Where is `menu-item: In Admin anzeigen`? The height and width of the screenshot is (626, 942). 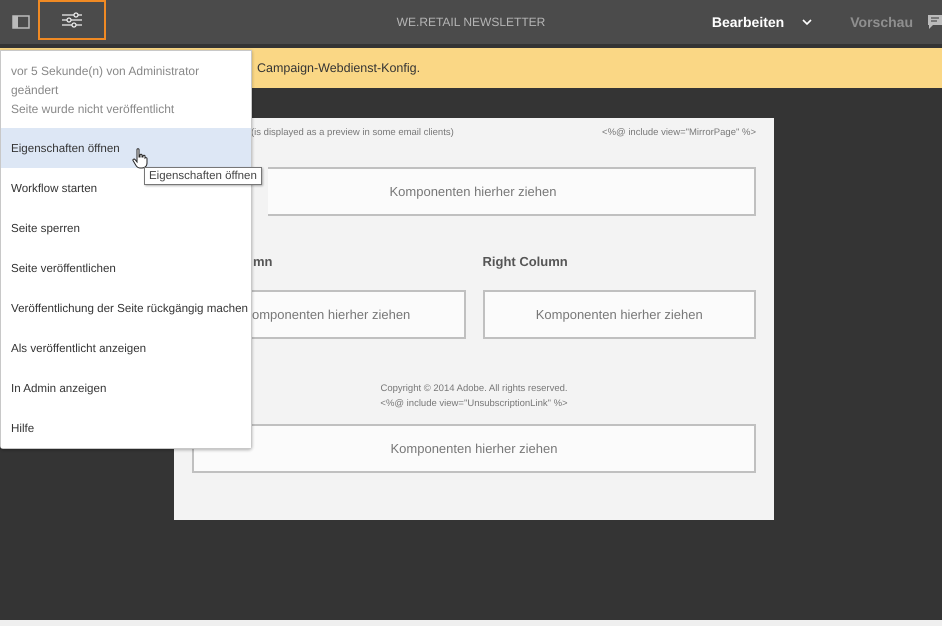 menu-item: In Admin anzeigen is located at coordinates (126, 388).